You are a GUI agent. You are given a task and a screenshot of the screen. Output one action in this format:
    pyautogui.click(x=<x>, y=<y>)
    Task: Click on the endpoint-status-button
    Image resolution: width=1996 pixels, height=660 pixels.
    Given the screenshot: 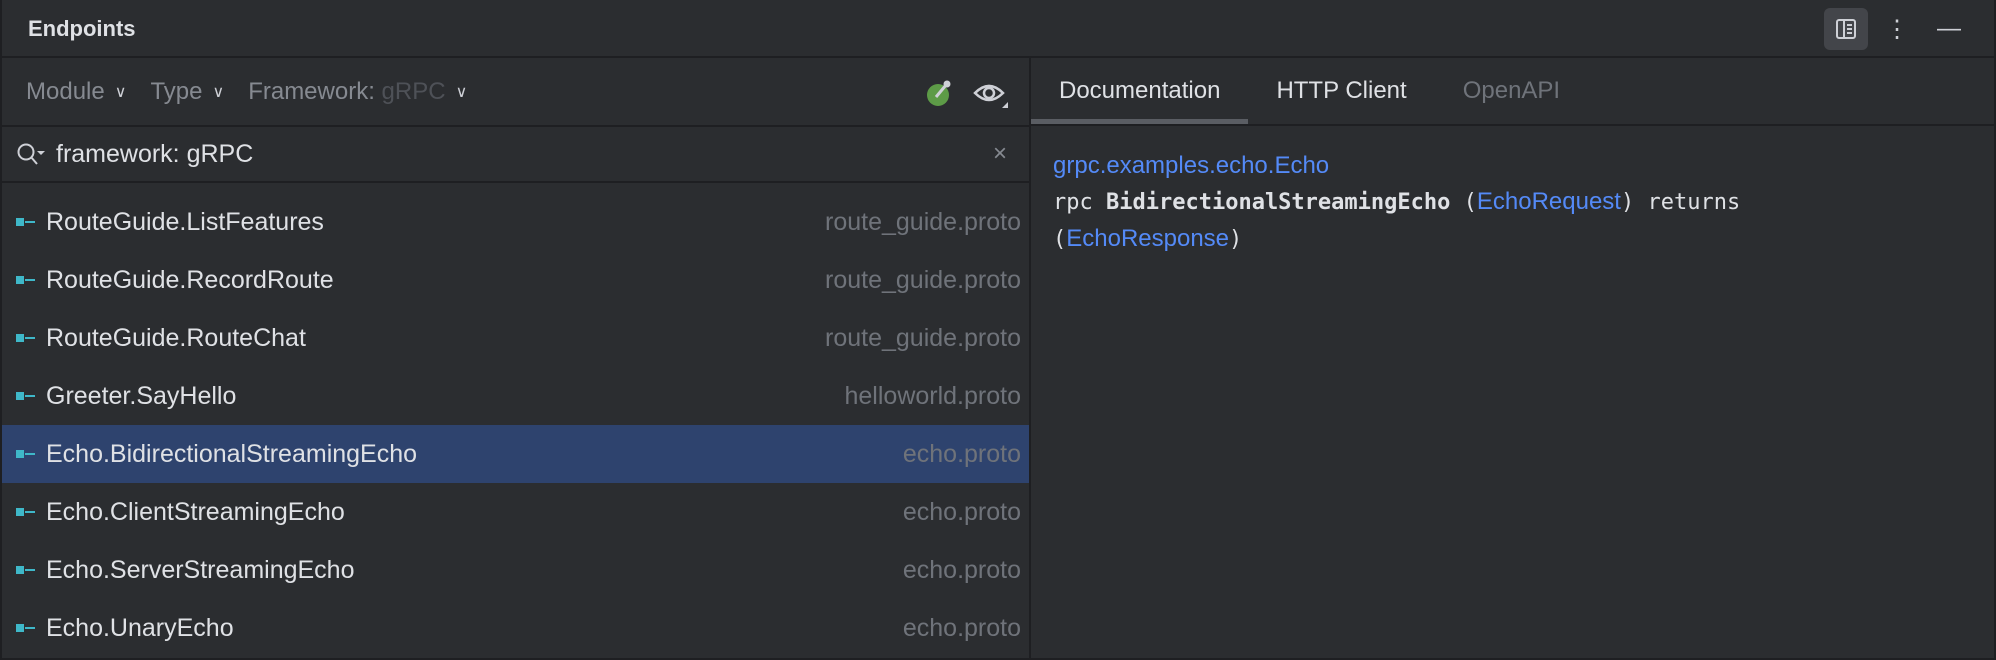 What is the action you would take?
    pyautogui.click(x=939, y=96)
    